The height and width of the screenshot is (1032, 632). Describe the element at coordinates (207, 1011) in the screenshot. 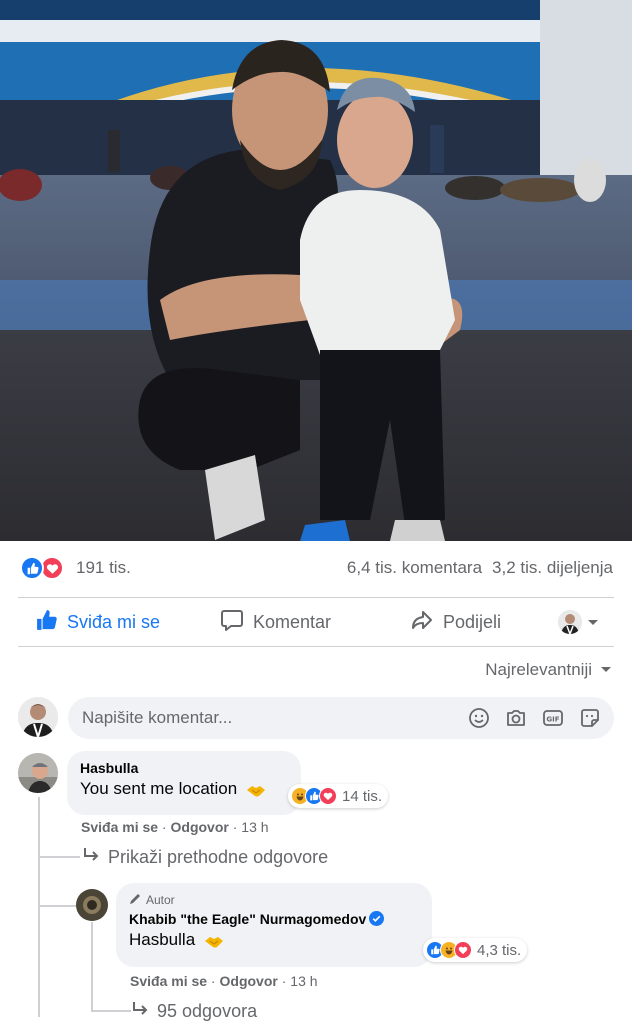

I see `replies-count-label: 95 odgovora` at that location.